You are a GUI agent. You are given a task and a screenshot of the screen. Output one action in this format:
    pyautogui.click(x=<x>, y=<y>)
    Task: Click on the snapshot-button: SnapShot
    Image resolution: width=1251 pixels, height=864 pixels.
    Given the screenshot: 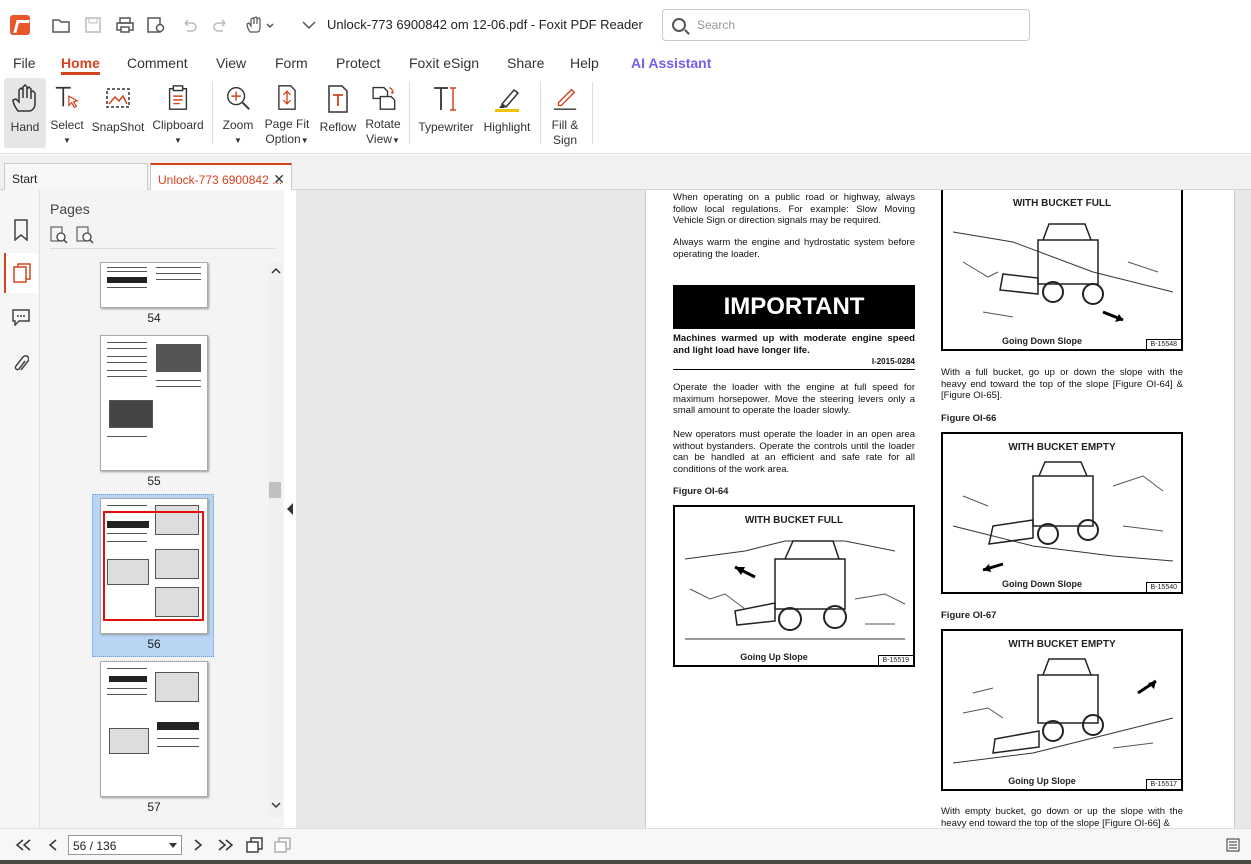 What is the action you would take?
    pyautogui.click(x=118, y=113)
    